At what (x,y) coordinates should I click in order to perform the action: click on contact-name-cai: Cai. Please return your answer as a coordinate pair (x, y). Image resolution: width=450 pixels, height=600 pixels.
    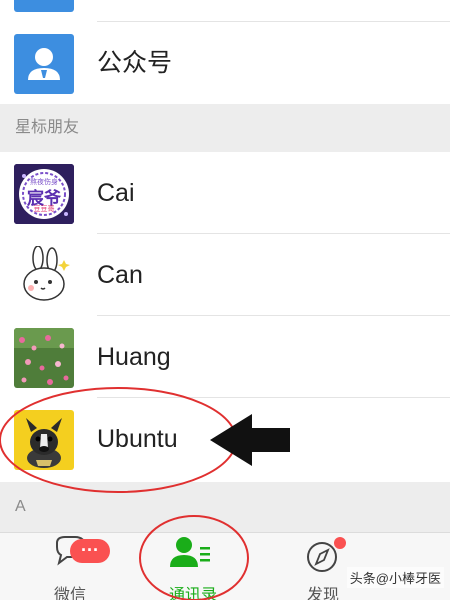
    Looking at the image, I should click on (116, 193).